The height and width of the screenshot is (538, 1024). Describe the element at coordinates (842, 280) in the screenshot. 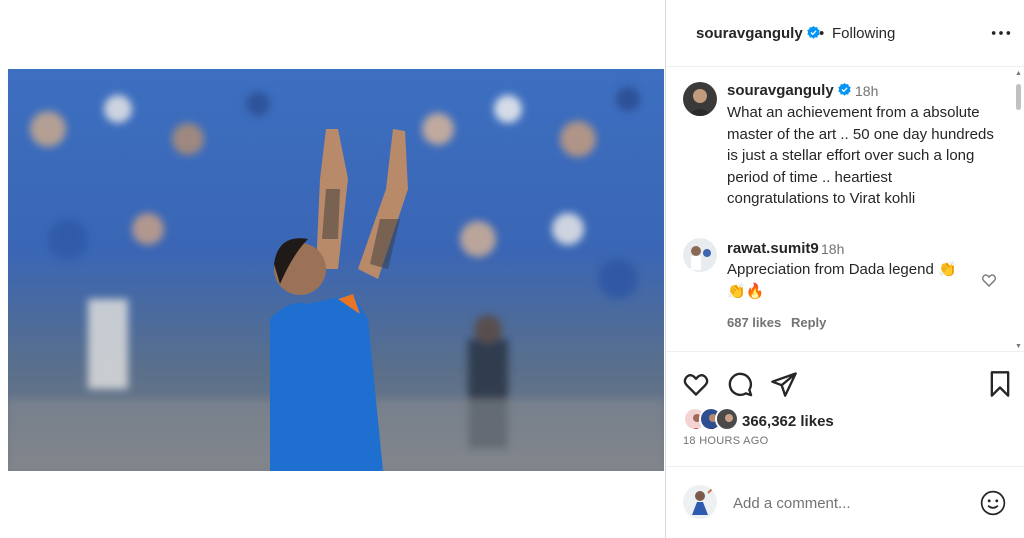

I see `comment-text: Appreciation from Dada legend 👏 👏🔥` at that location.